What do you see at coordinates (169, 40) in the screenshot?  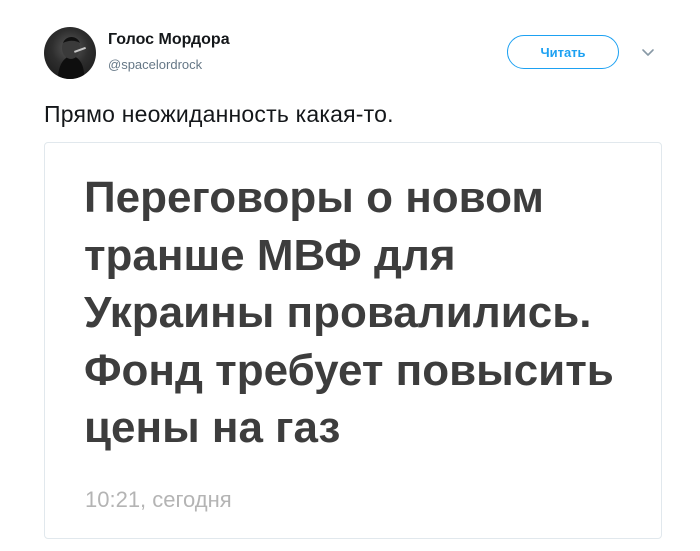 I see `author-name: Голос Мордора` at bounding box center [169, 40].